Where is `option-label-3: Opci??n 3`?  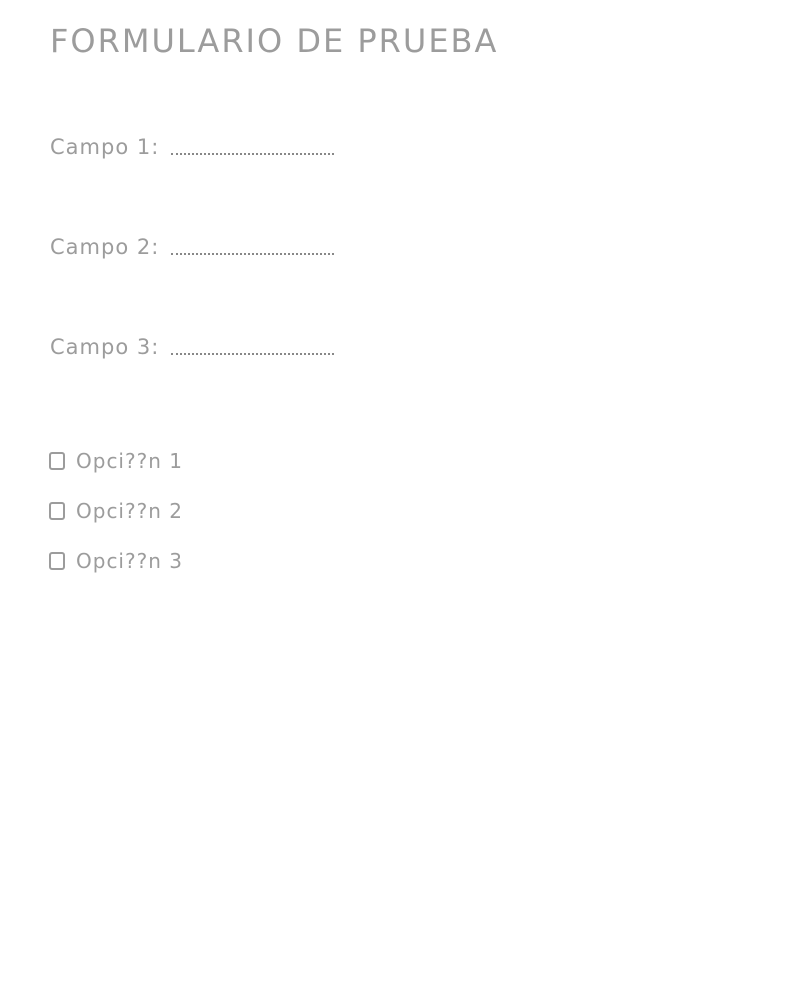 option-label-3: Opci??n 3 is located at coordinates (129, 561).